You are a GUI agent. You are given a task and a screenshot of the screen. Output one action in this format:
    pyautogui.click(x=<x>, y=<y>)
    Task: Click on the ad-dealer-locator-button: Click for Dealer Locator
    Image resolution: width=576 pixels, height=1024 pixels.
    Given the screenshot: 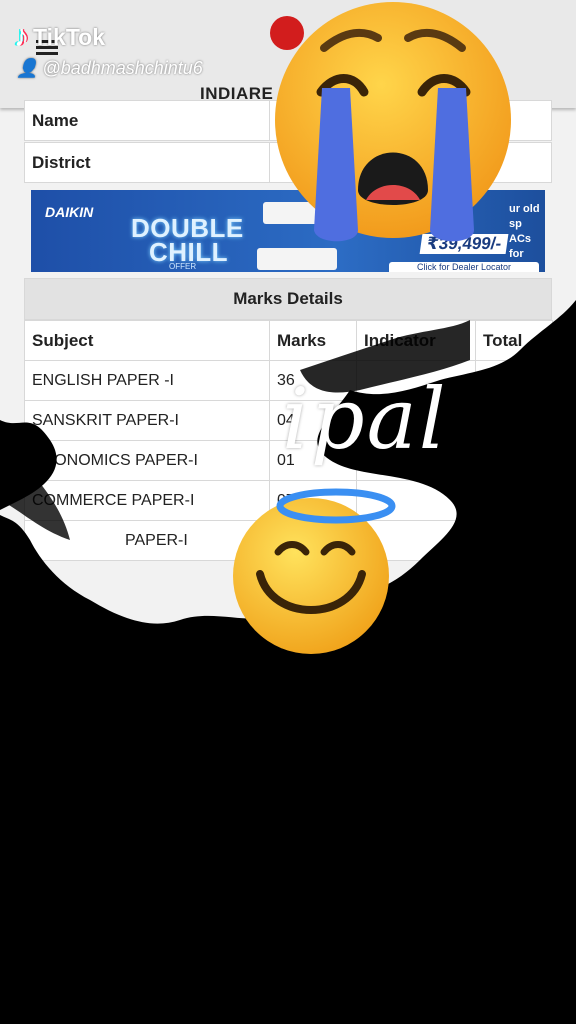 What is the action you would take?
    pyautogui.click(x=464, y=267)
    